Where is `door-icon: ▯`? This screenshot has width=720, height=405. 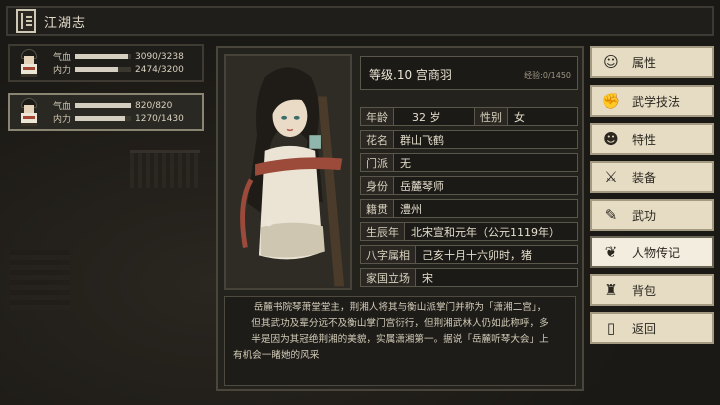 door-icon: ▯ is located at coordinates (611, 328).